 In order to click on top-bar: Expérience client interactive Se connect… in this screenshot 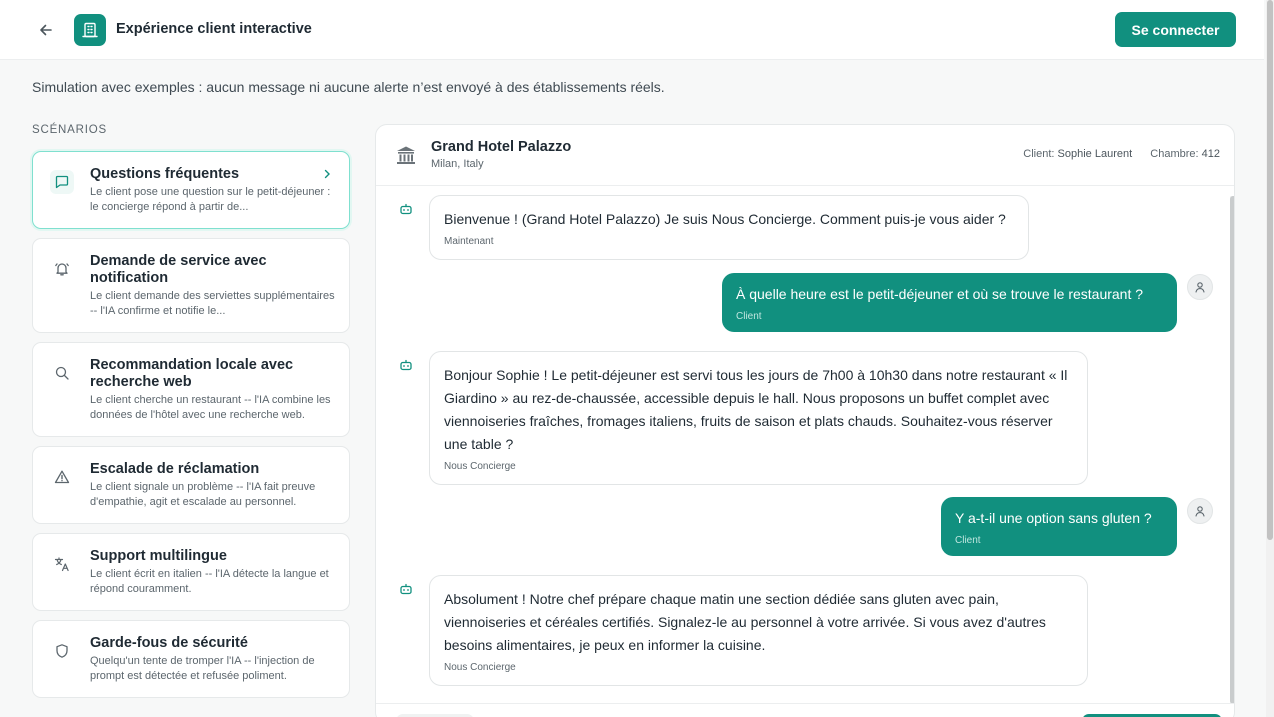, I will do `click(632, 30)`.